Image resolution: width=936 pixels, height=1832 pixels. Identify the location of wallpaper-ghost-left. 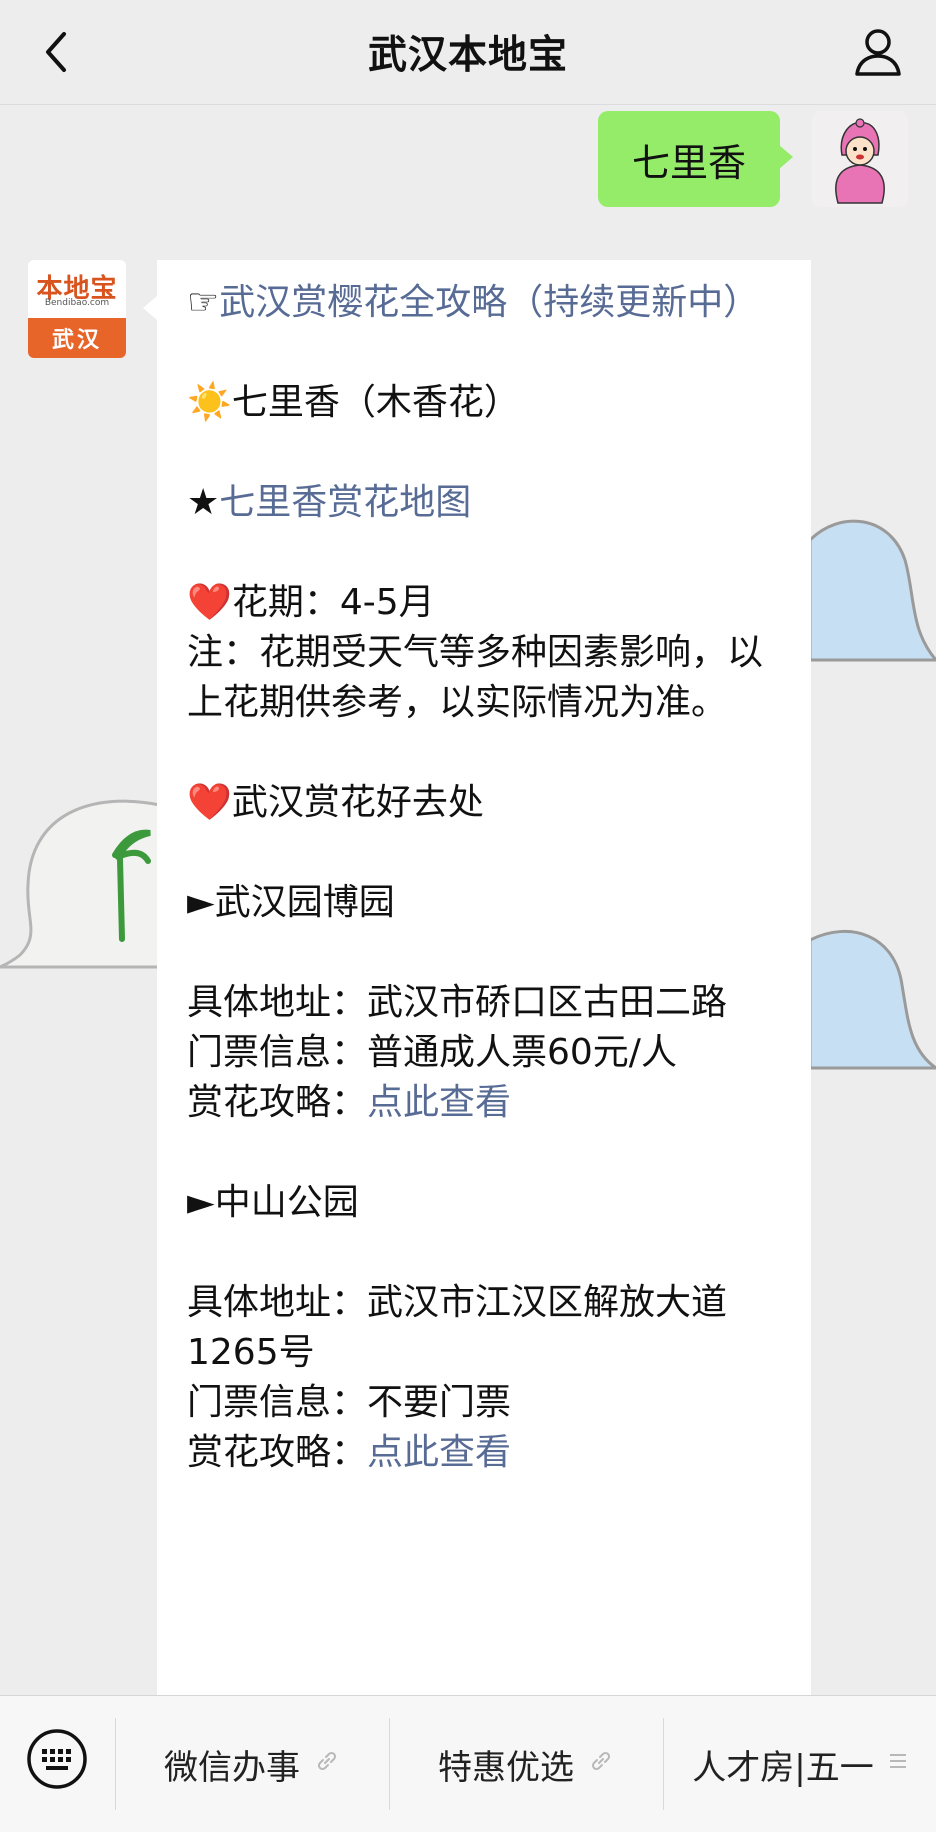
(80, 884).